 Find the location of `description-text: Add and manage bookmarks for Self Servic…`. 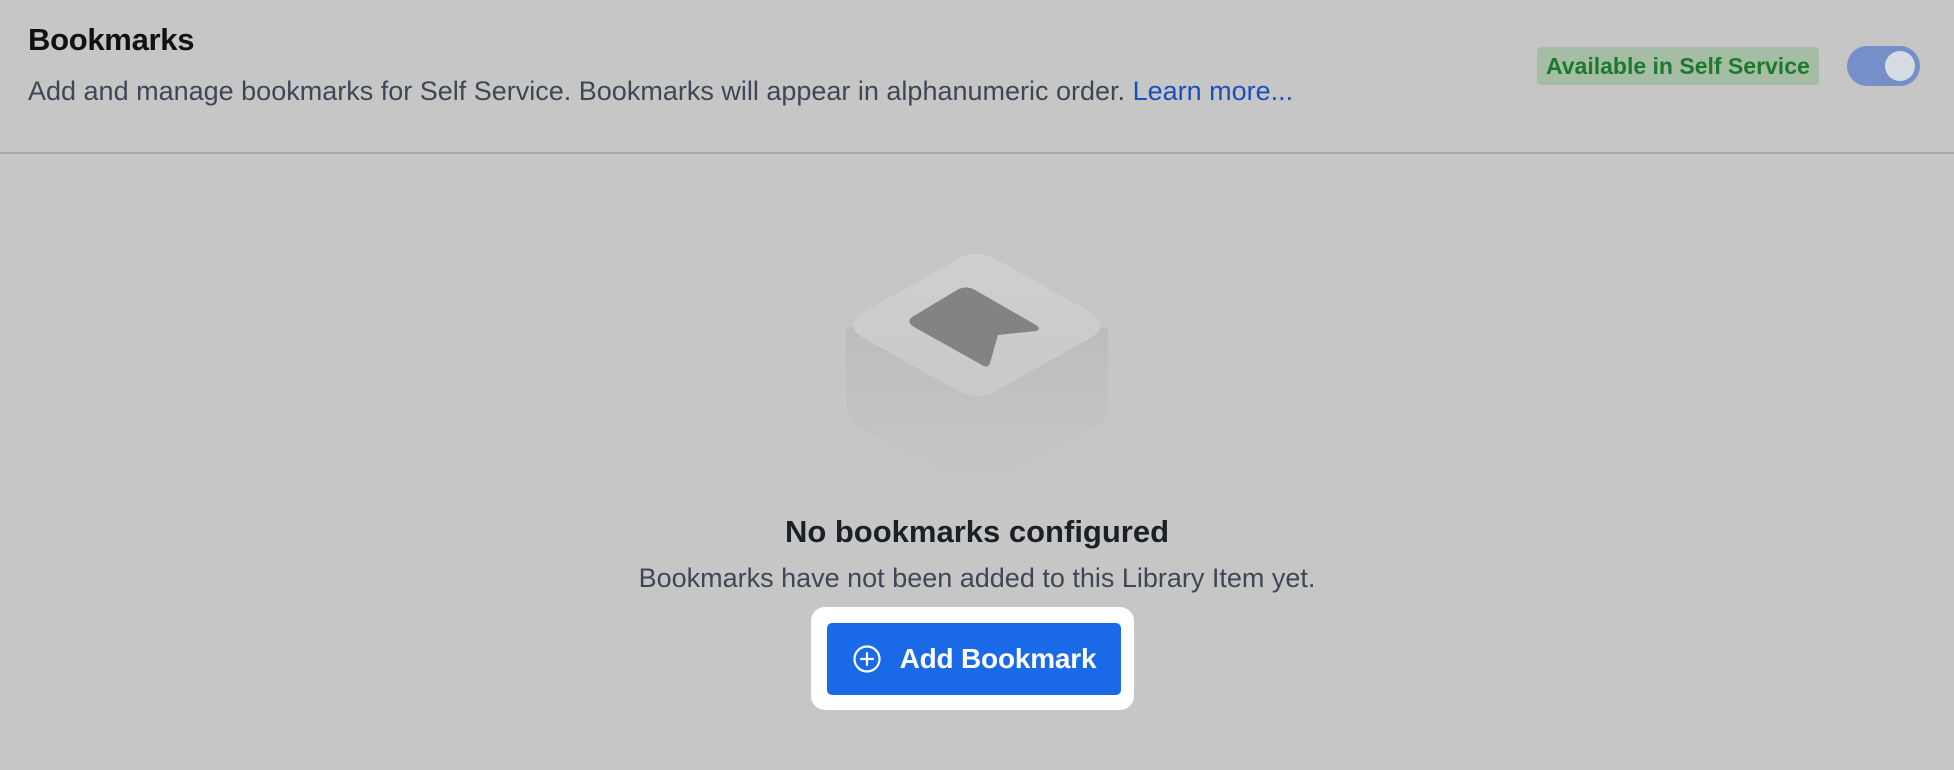

description-text: Add and manage bookmarks for Self Servic… is located at coordinates (580, 91).